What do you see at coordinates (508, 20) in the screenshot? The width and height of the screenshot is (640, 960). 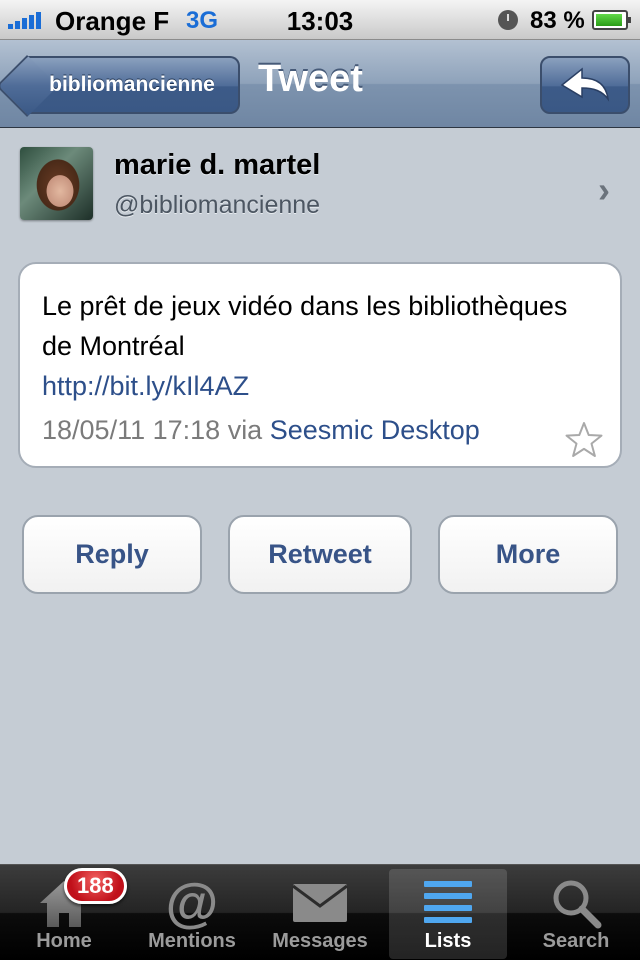 I see `alarm-clock-icon` at bounding box center [508, 20].